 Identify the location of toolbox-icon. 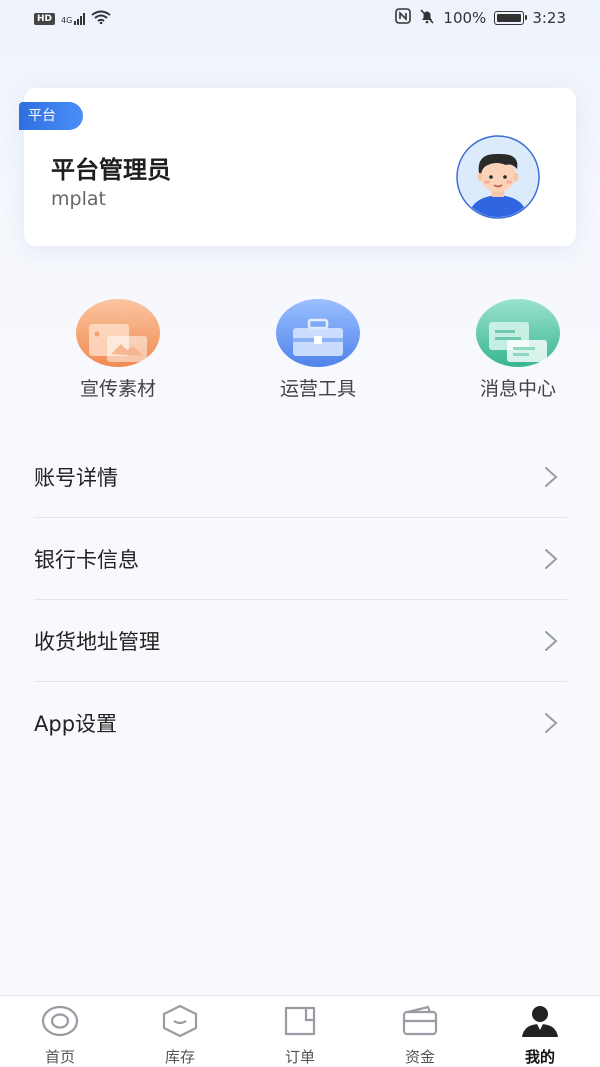
(318, 333).